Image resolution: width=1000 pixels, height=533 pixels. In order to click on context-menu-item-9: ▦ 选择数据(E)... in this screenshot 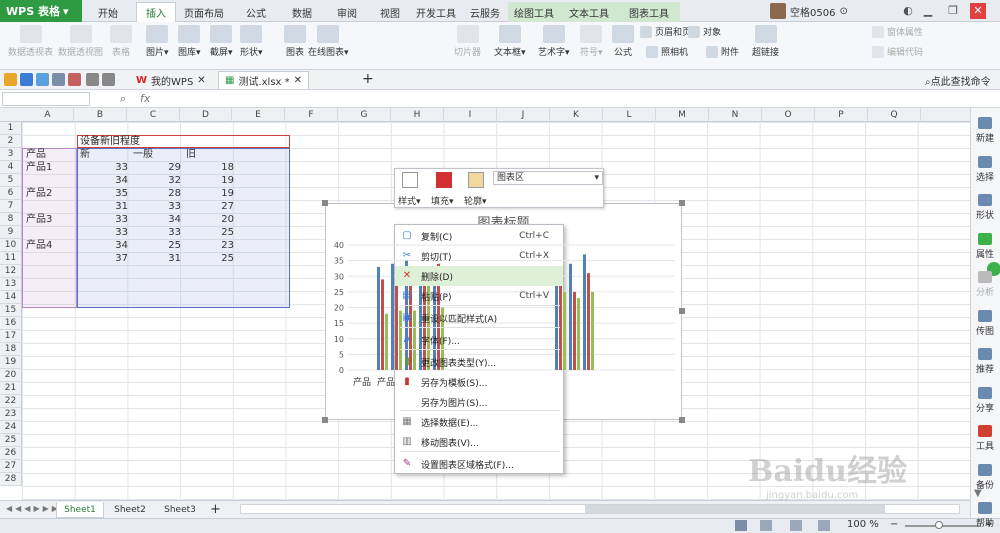, I will do `click(479, 422)`.